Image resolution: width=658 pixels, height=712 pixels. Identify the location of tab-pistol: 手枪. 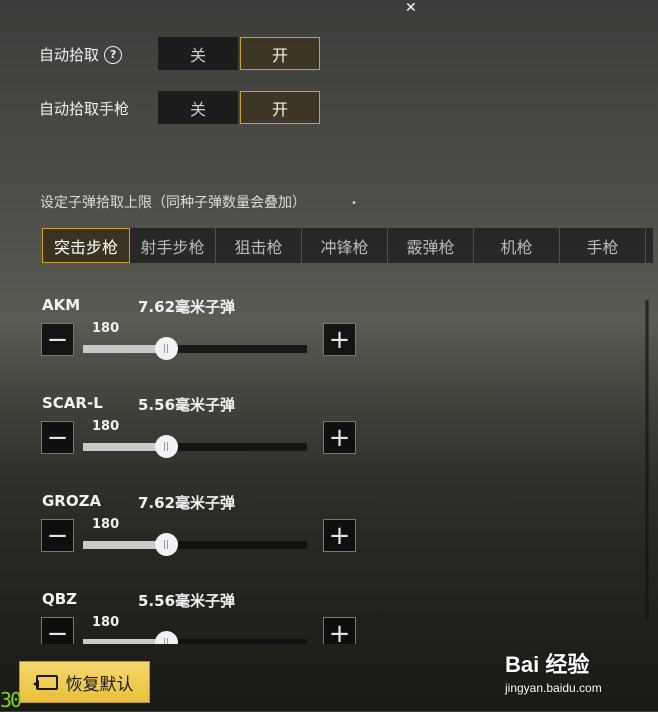
(603, 245).